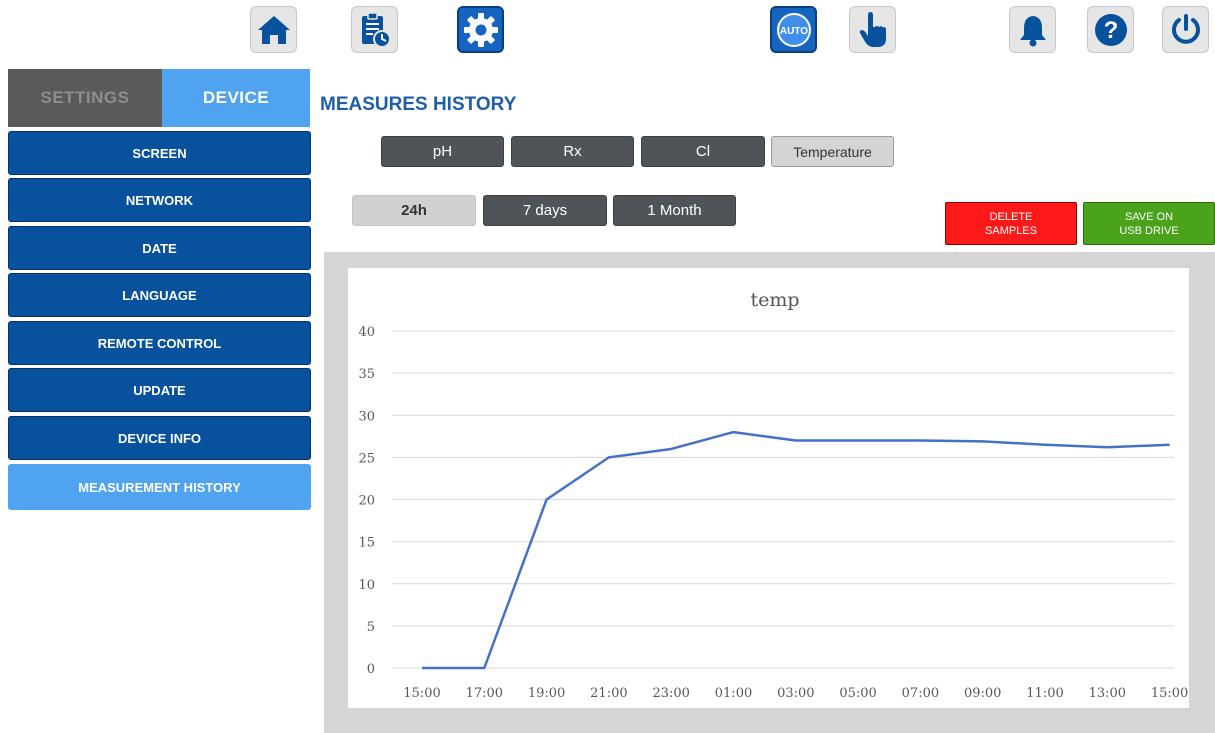  What do you see at coordinates (484, 693) in the screenshot?
I see `x-tick-label: 17:00` at bounding box center [484, 693].